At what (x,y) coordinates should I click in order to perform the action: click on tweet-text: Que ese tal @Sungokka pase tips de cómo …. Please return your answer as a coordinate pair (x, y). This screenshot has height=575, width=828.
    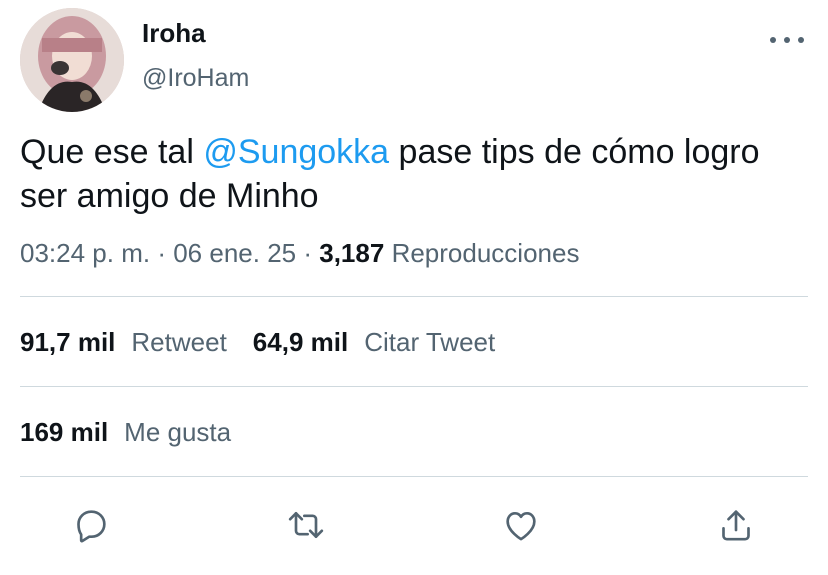
    Looking at the image, I should click on (415, 174).